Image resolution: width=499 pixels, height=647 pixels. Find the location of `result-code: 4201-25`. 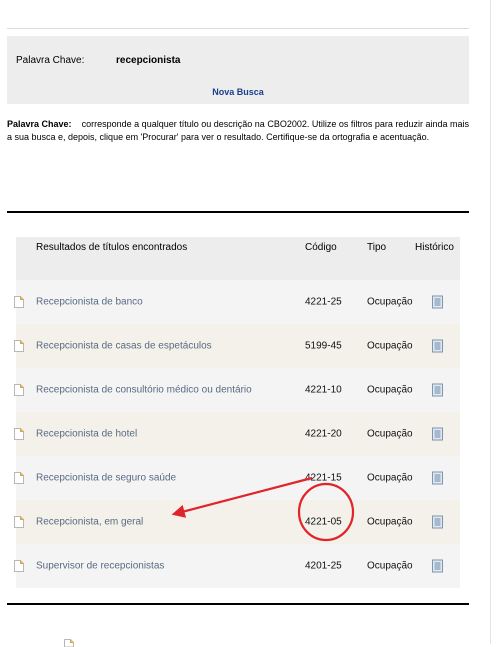

result-code: 4201-25 is located at coordinates (323, 566).